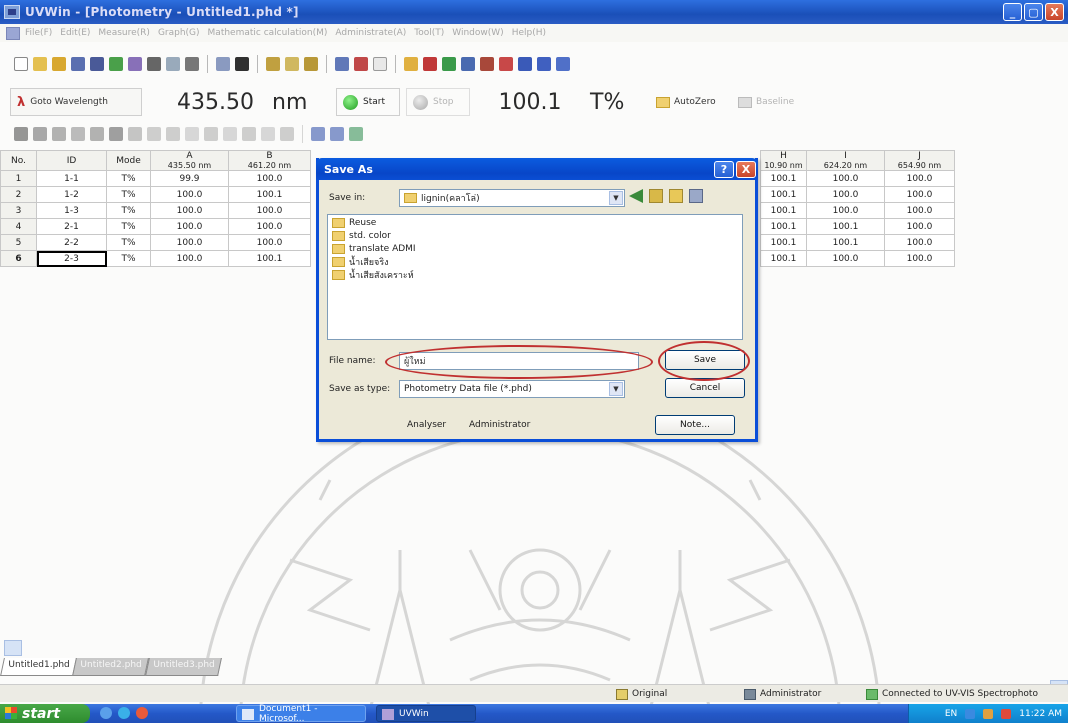  What do you see at coordinates (78, 134) in the screenshot?
I see `merge-icon` at bounding box center [78, 134].